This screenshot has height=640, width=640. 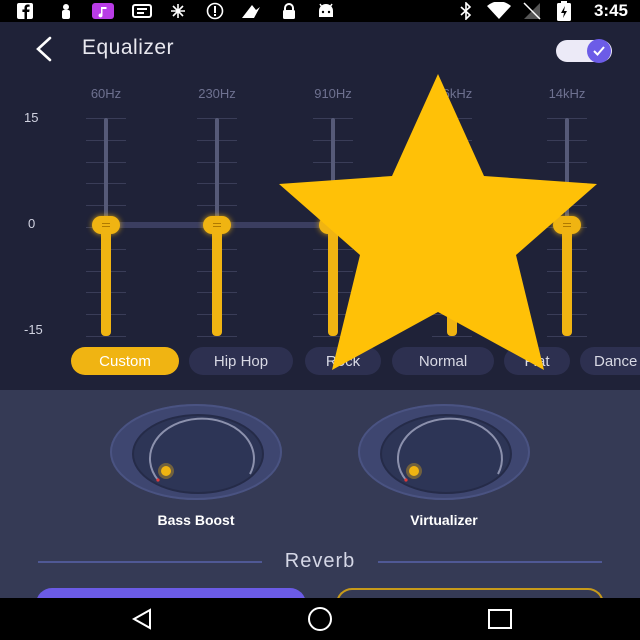 I want to click on nav-recents-icon, so click(x=500, y=619).